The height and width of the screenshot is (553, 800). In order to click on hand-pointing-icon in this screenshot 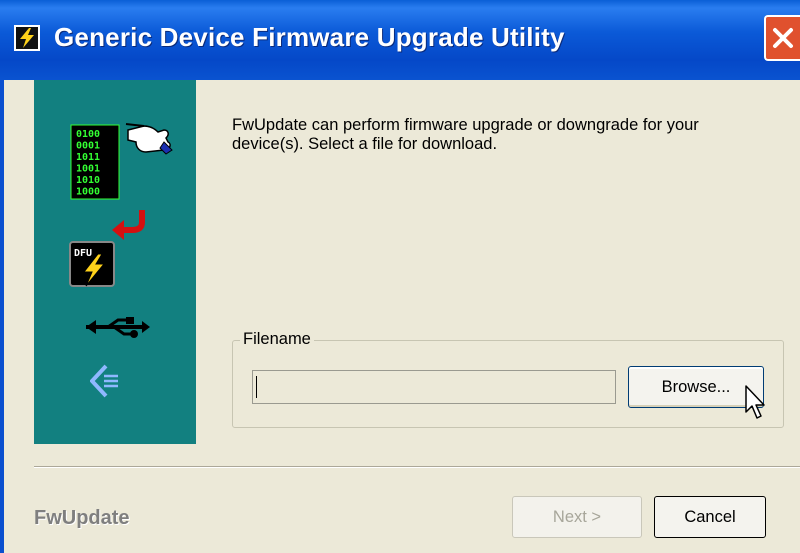, I will do `click(149, 139)`.